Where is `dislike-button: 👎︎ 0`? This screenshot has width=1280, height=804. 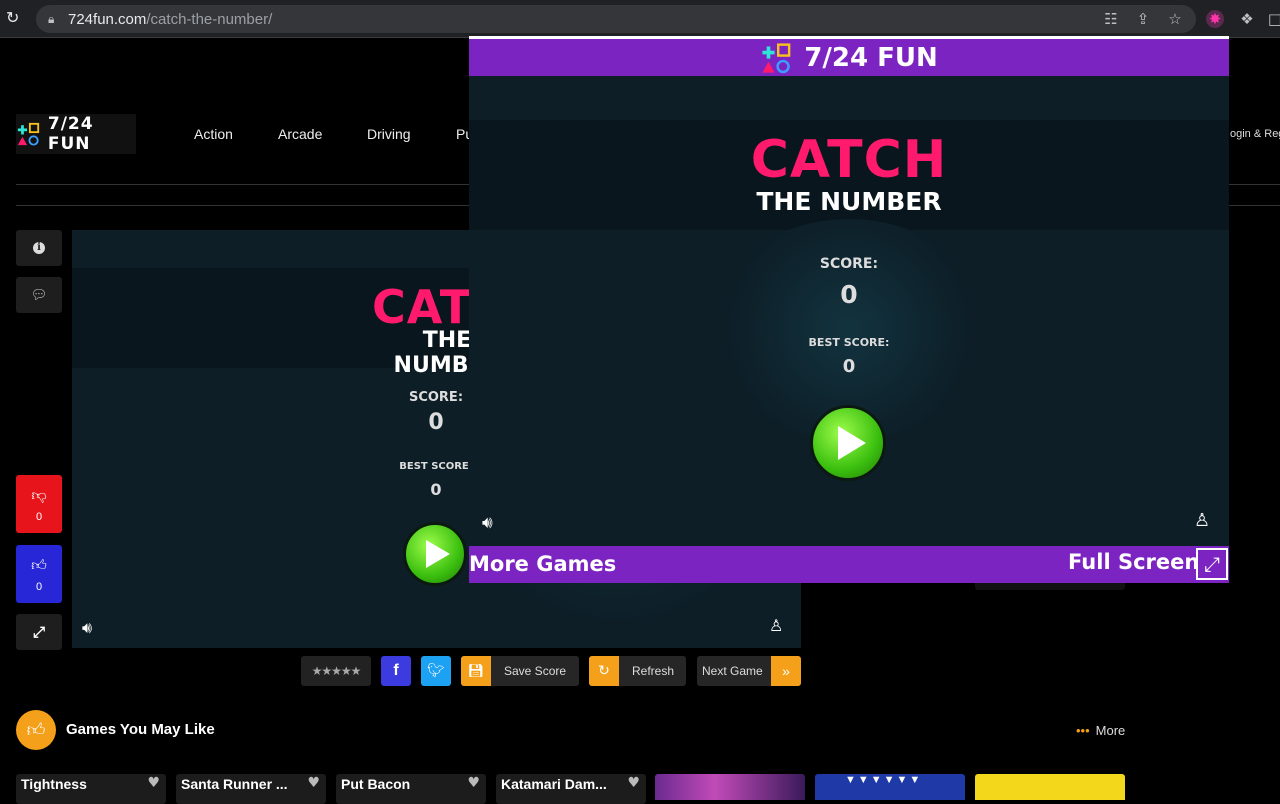
dislike-button: 👎︎ 0 is located at coordinates (39, 504).